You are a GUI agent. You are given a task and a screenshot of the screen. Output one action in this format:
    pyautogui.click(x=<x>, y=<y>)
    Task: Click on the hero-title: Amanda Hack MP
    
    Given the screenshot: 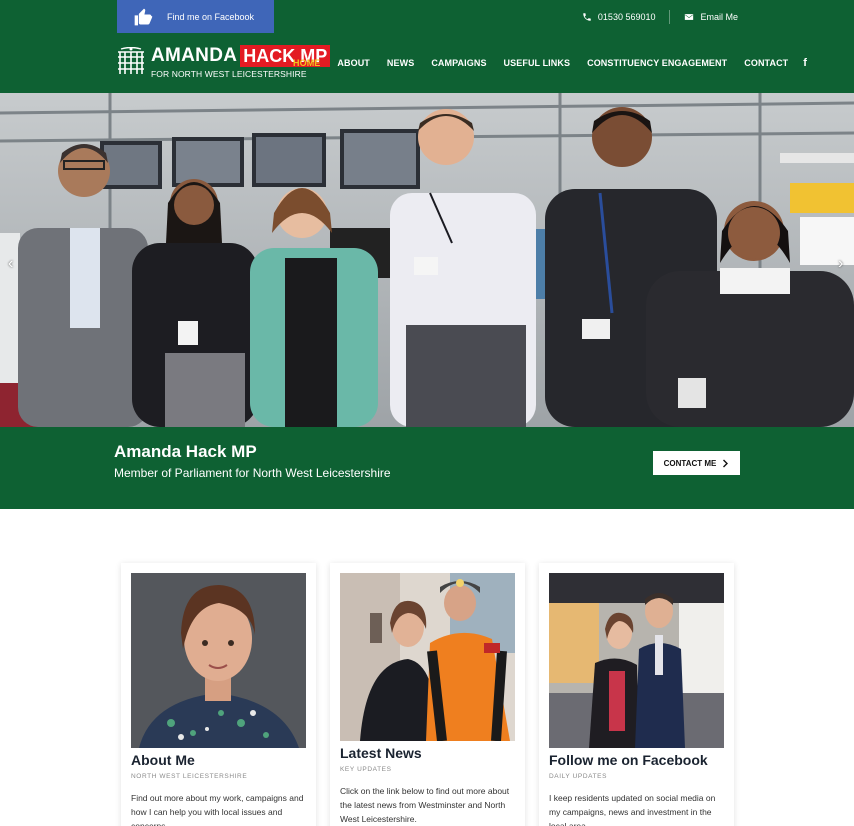 What is the action you would take?
    pyautogui.click(x=185, y=451)
    